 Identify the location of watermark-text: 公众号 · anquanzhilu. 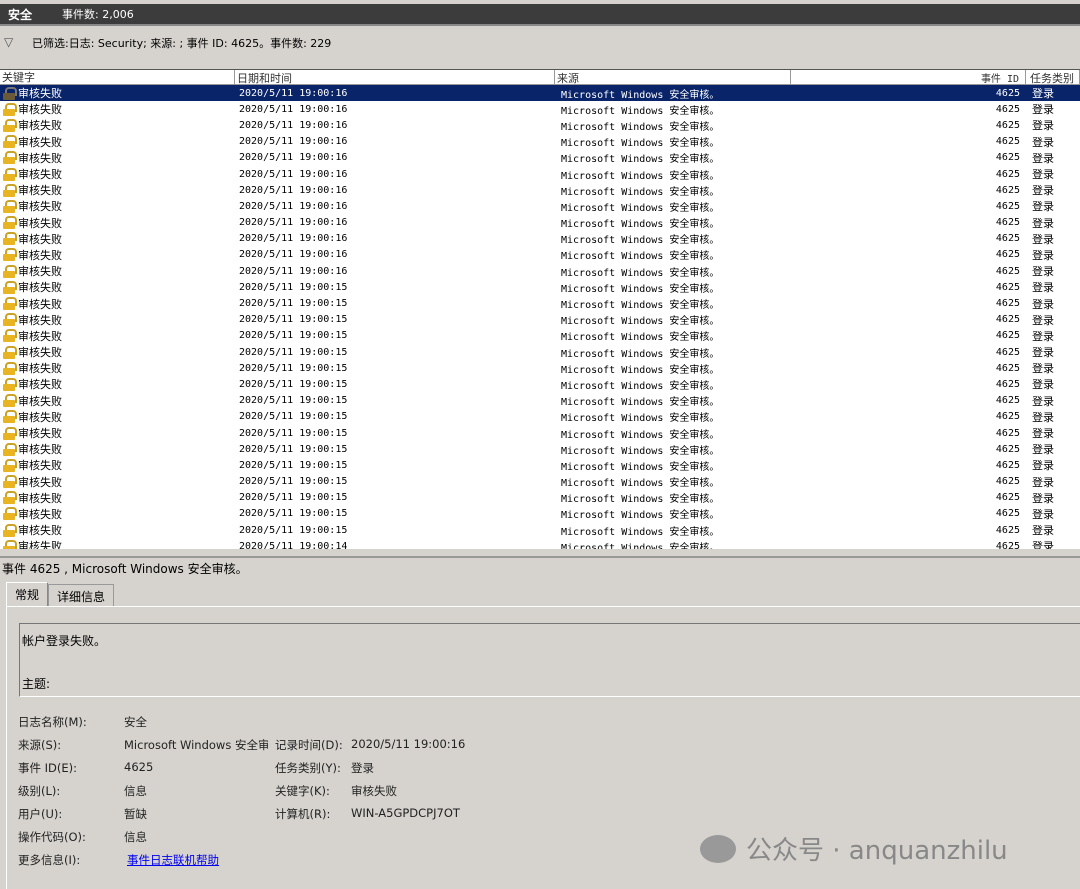
(877, 851).